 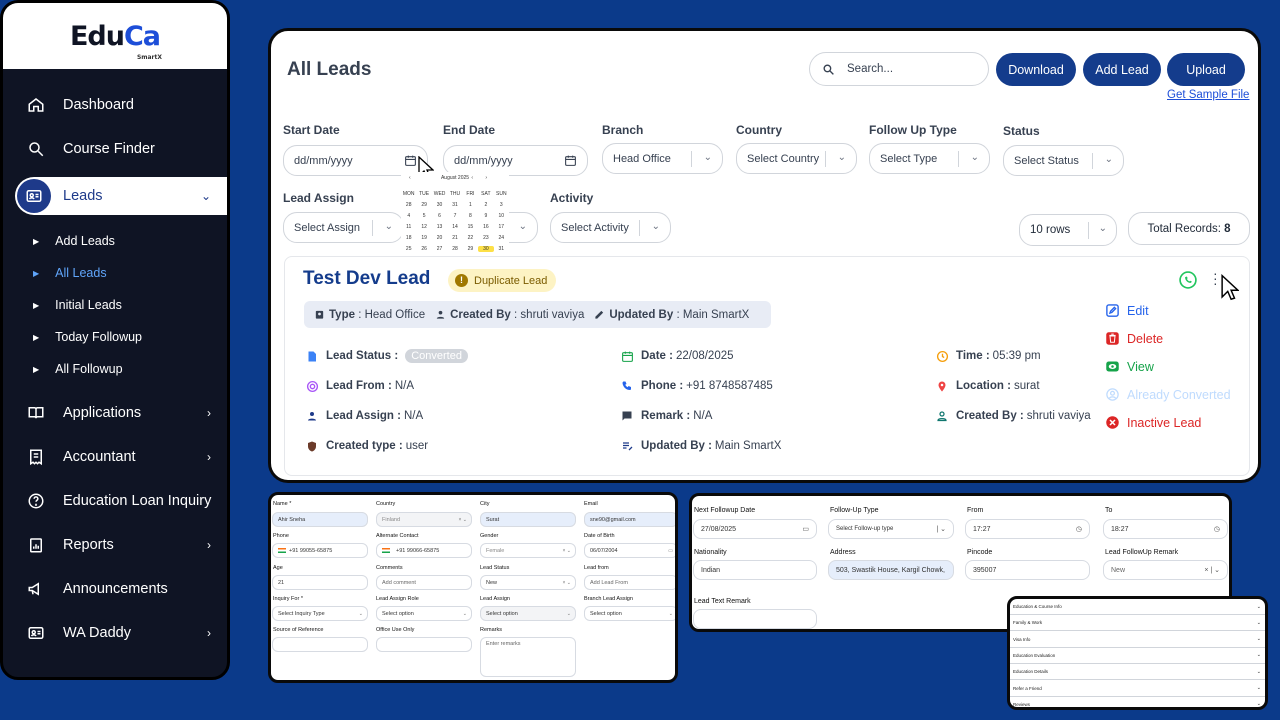 What do you see at coordinates (755, 529) in the screenshot?
I see `next-followup-input: 27/08/2025 ▭` at bounding box center [755, 529].